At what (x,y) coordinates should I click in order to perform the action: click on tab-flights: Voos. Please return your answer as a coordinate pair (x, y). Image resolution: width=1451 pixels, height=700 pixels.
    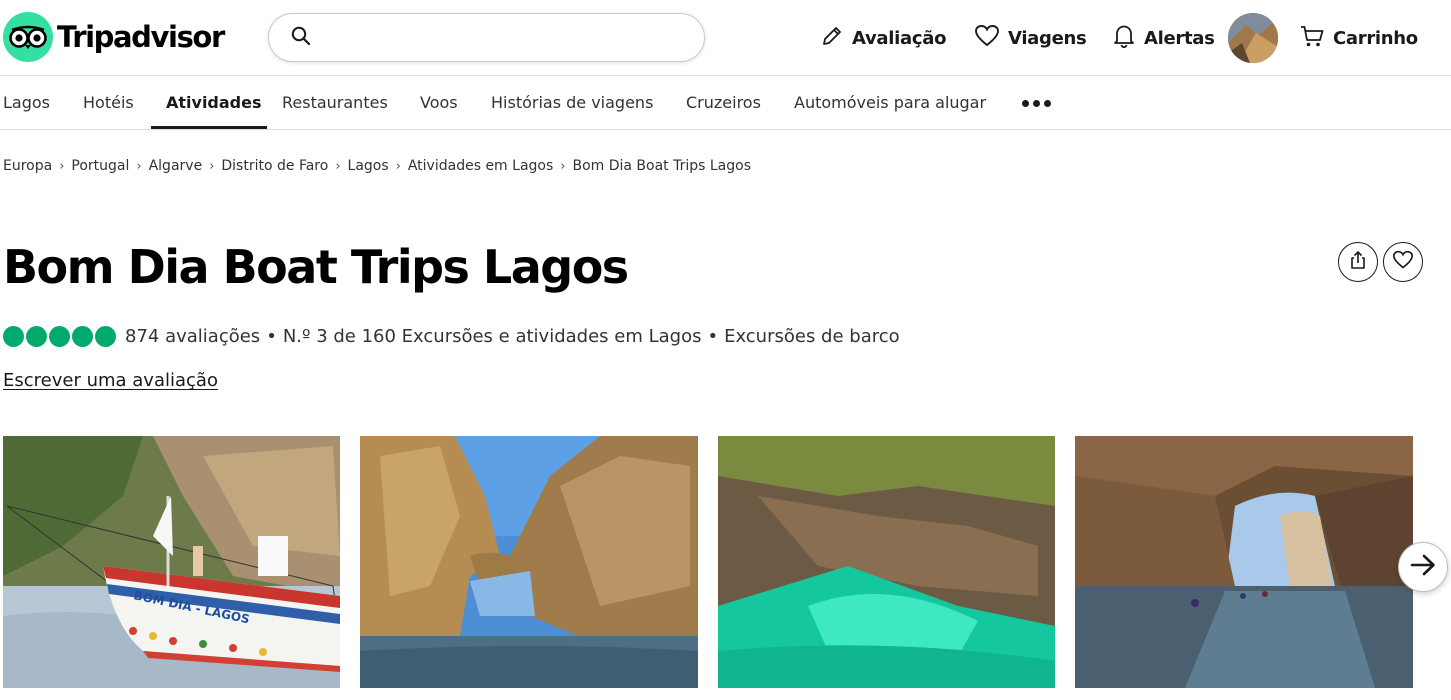
    Looking at the image, I should click on (439, 102).